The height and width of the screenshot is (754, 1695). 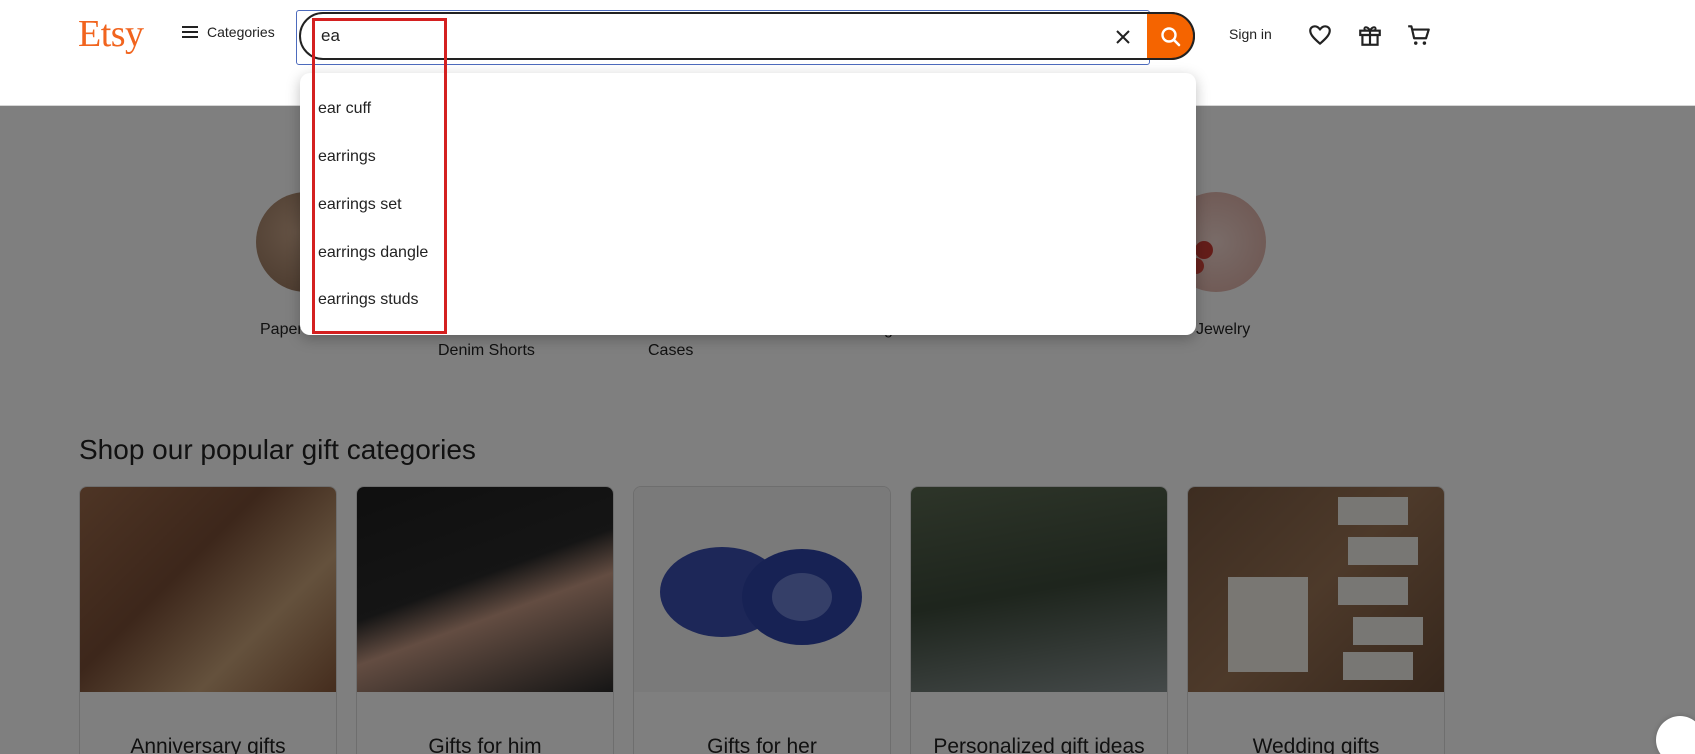 I want to click on sign-in-link: Sign in, so click(x=1250, y=34).